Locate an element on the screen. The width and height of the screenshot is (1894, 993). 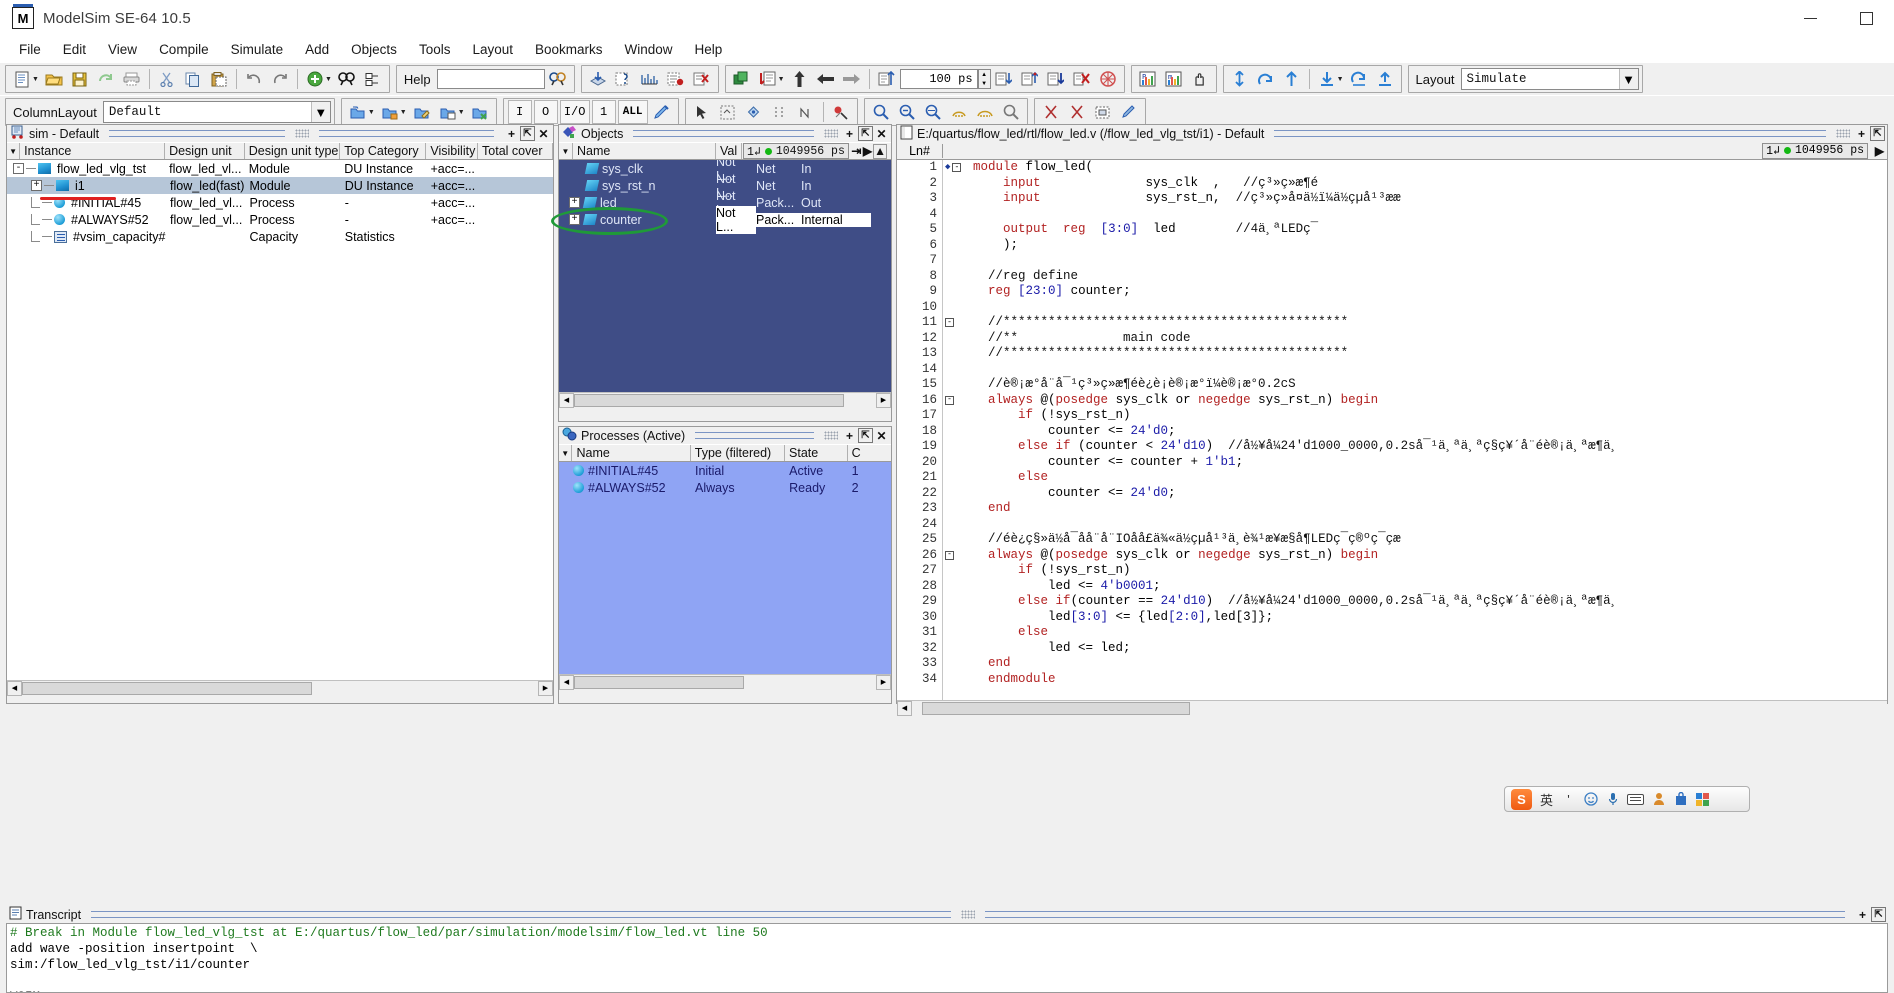
print-icon is located at coordinates (132, 79).